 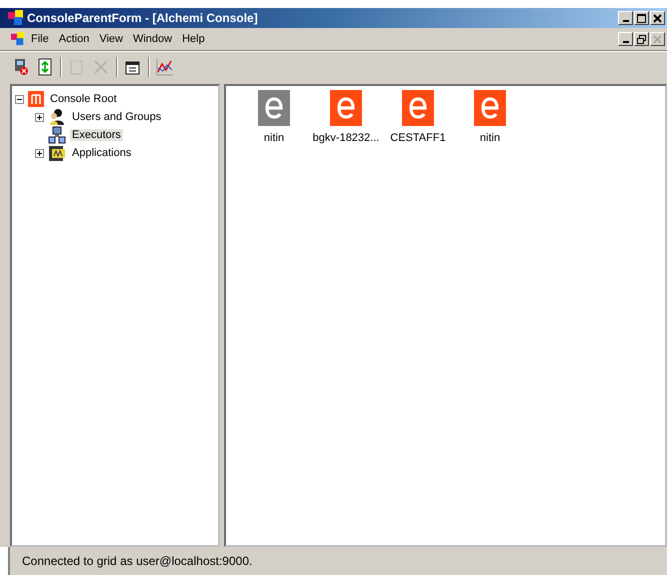 What do you see at coordinates (74, 39) in the screenshot?
I see `menu-item: Action` at bounding box center [74, 39].